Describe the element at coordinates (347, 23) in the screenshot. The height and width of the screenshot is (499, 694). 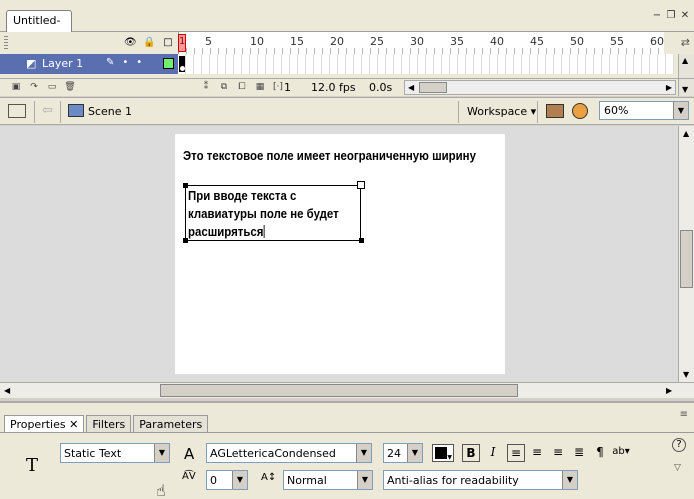
I see `document-tab-bar: Untitled-1* − ❐ ✕` at that location.